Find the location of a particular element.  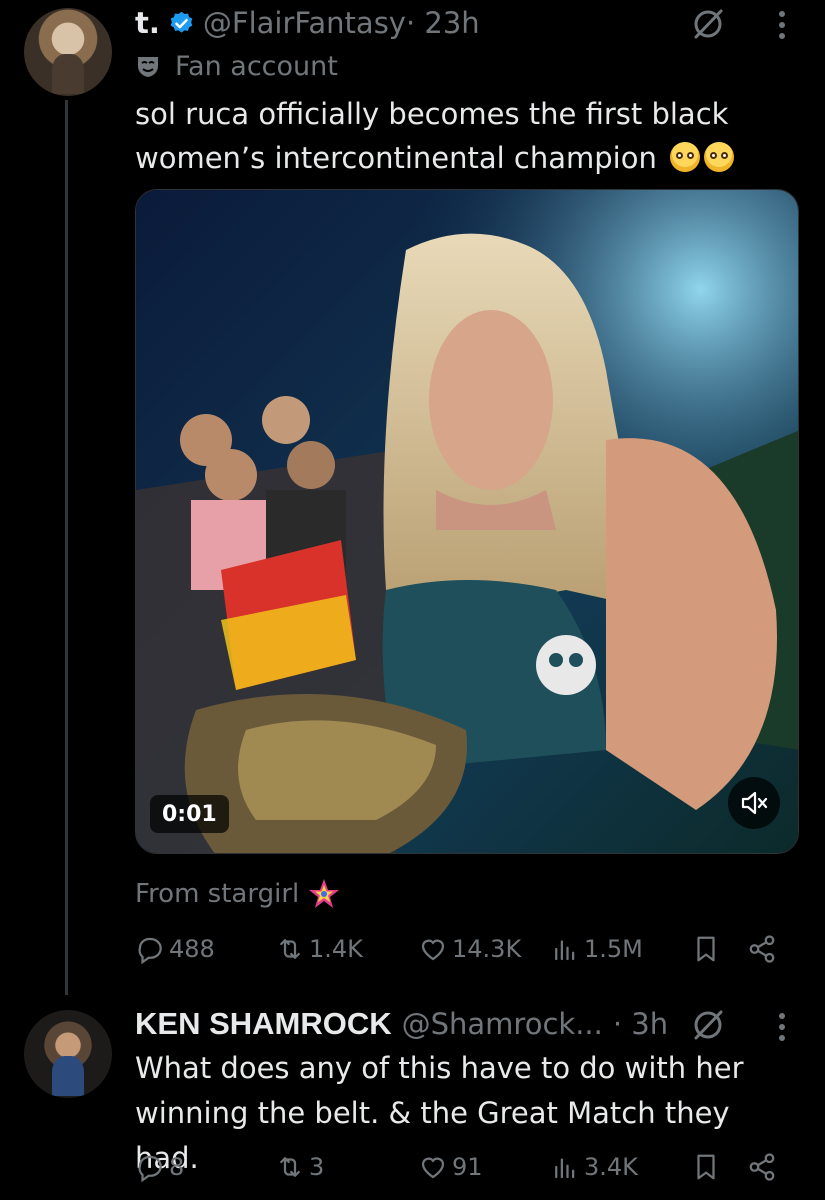

mute-icon is located at coordinates (754, 803).